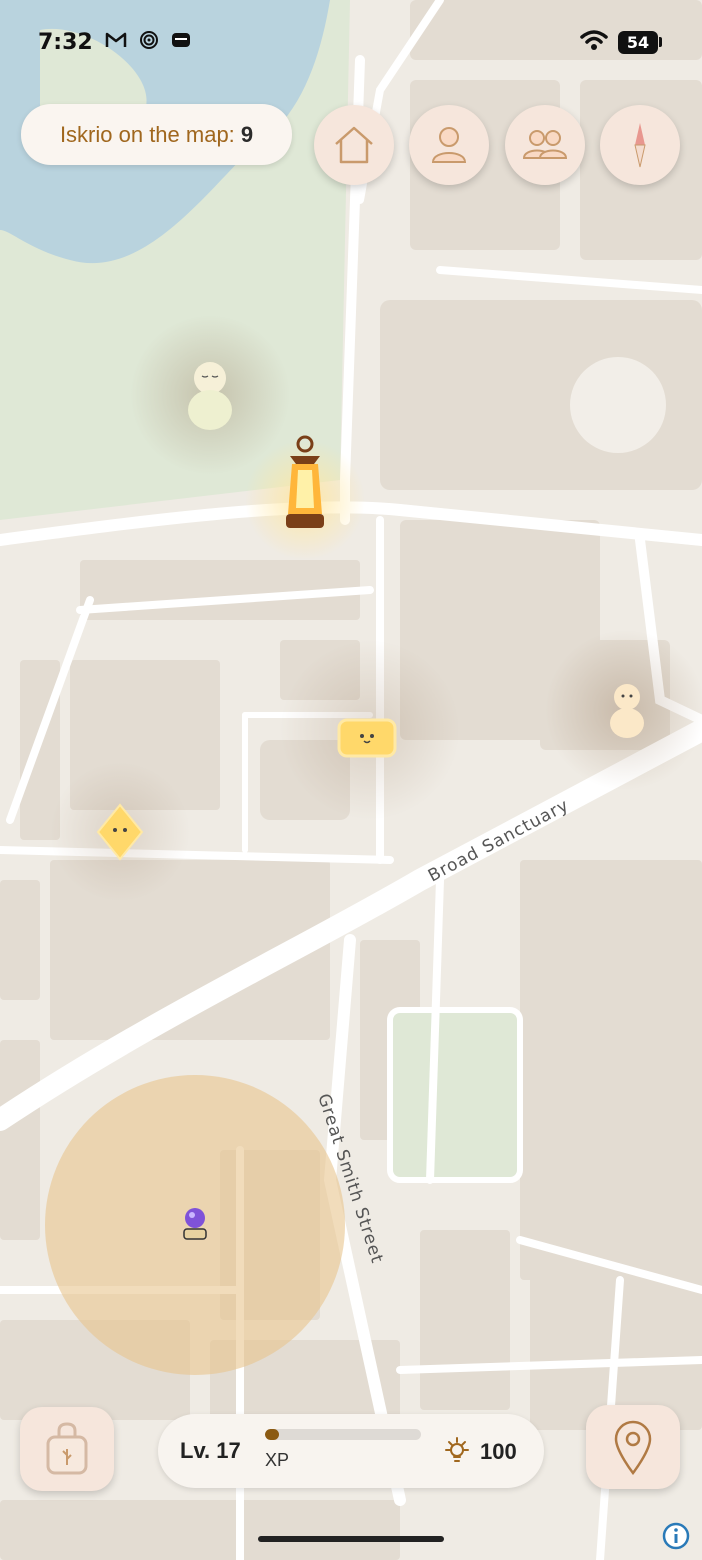  I want to click on info-icon, so click(676, 1536).